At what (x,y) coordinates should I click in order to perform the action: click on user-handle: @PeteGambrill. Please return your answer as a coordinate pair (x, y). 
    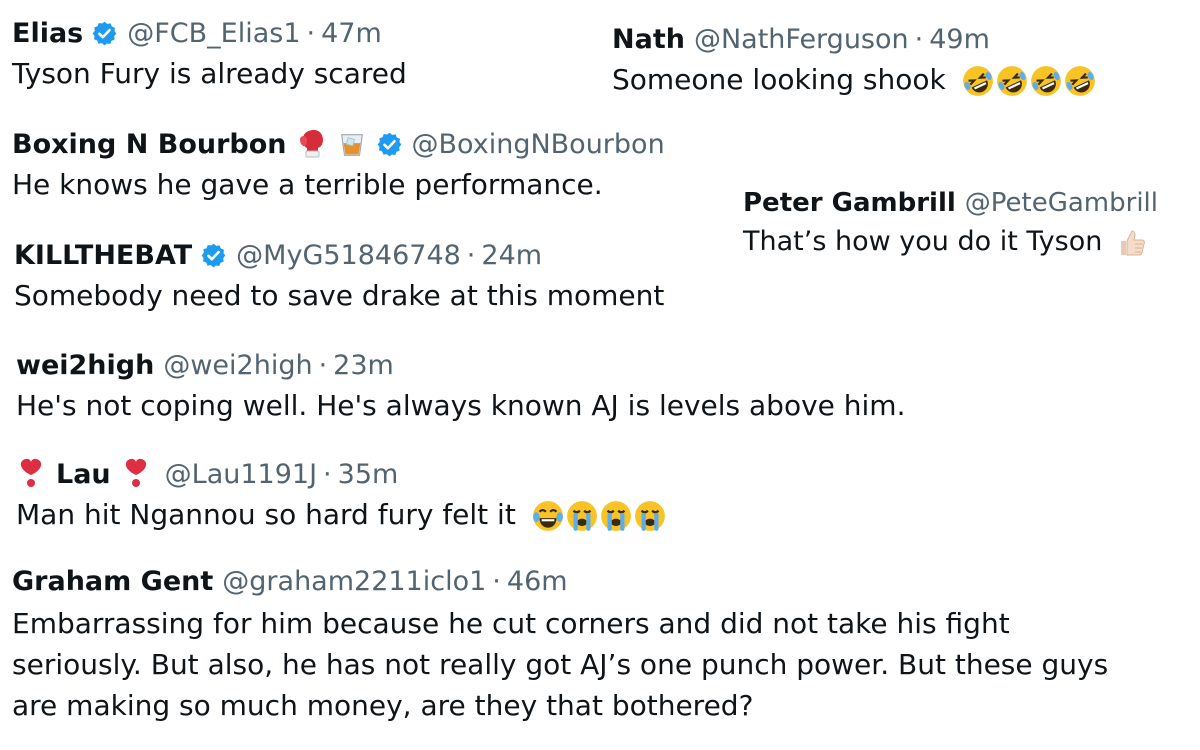
    Looking at the image, I should click on (1061, 203).